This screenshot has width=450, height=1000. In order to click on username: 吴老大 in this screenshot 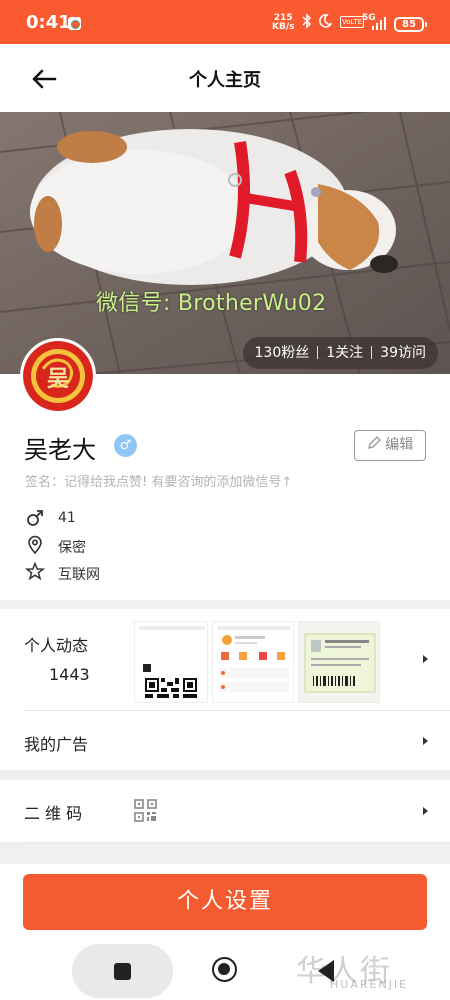, I will do `click(60, 450)`.